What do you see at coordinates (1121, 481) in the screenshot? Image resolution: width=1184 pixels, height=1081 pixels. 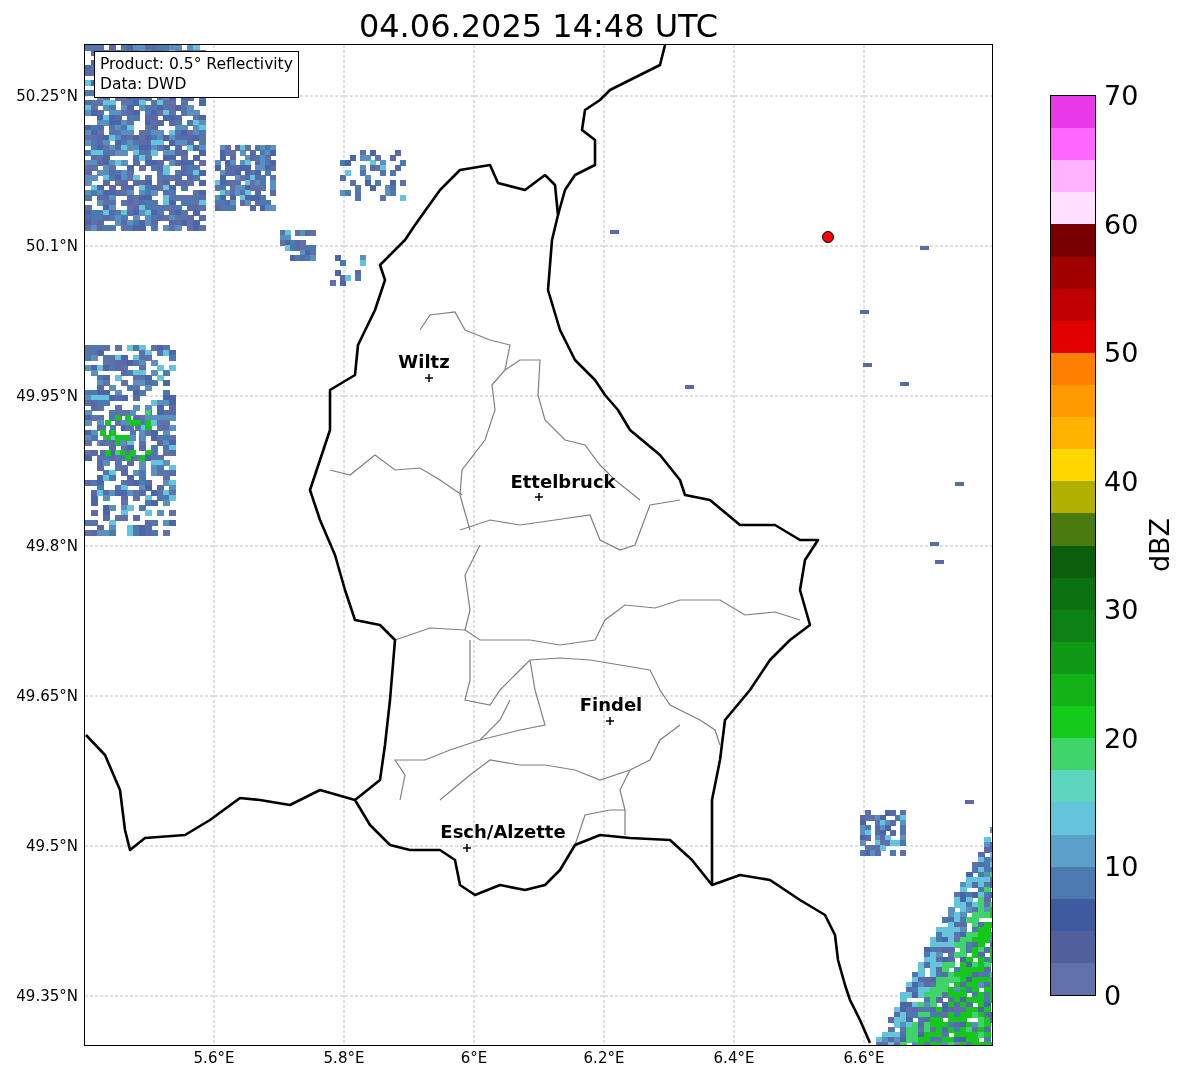 I see `colorbar-tick-label: 40` at bounding box center [1121, 481].